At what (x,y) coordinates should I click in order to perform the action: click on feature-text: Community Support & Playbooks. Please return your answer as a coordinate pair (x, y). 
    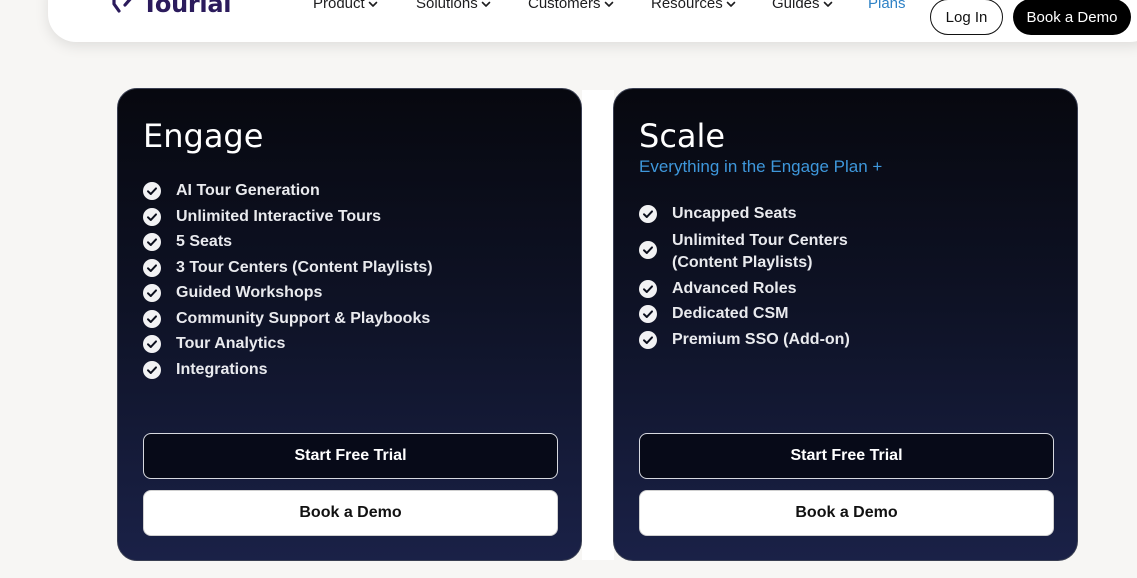
    Looking at the image, I should click on (303, 318).